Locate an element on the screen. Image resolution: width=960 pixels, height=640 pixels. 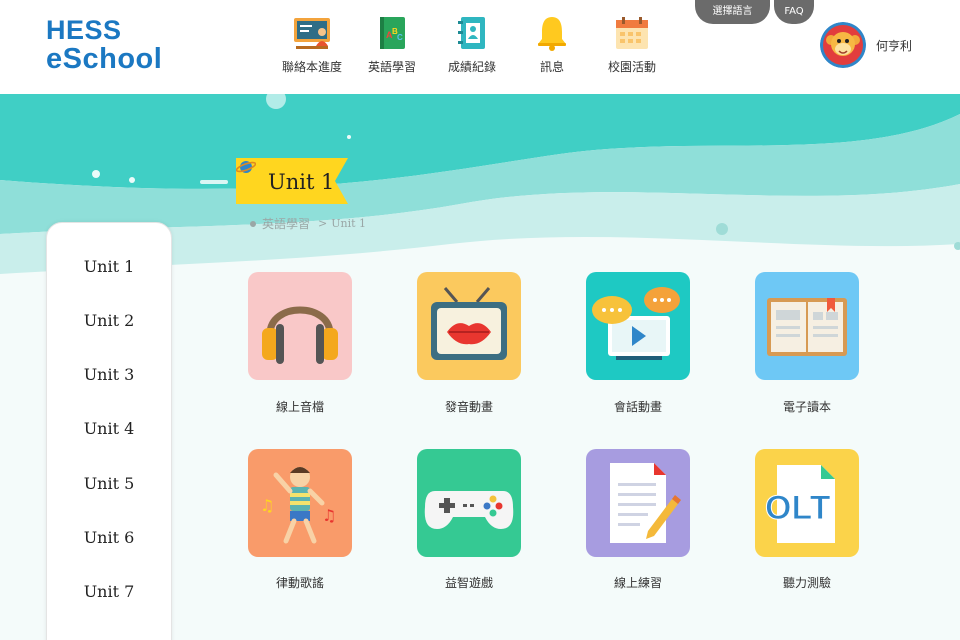
blackboard-icon is located at coordinates (312, 33).